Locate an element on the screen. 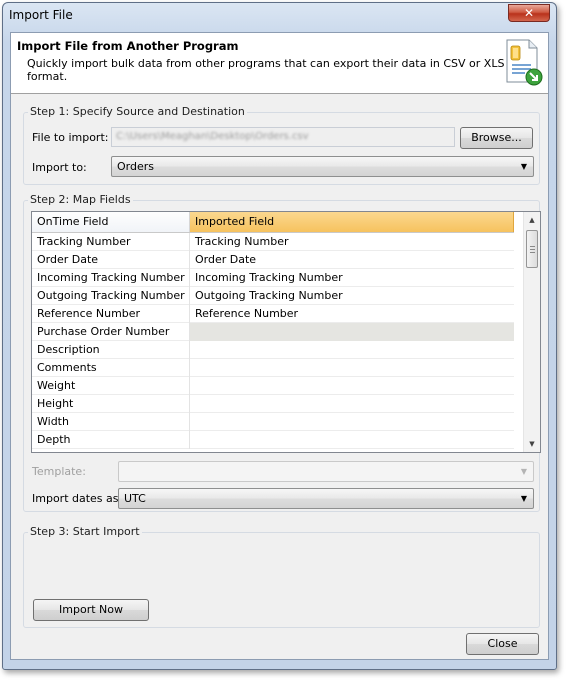 Image resolution: width=567 pixels, height=682 pixels. ontime-field-cell: Comments is located at coordinates (111, 368).